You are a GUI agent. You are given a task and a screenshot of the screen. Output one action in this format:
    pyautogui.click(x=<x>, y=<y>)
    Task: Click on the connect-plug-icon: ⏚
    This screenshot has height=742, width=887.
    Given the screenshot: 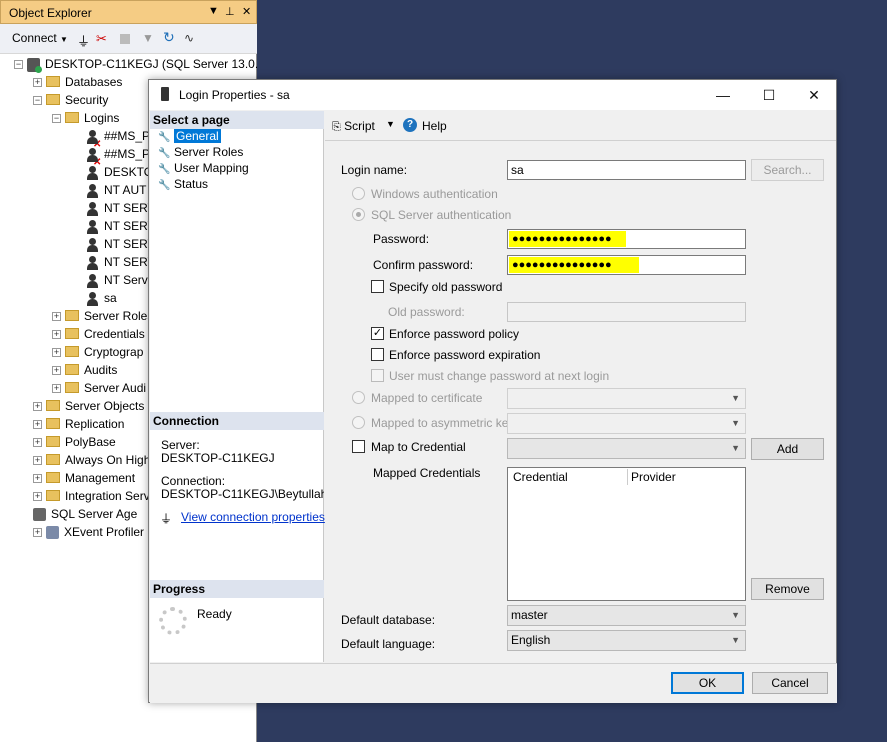 What is the action you would take?
    pyautogui.click(x=83, y=40)
    